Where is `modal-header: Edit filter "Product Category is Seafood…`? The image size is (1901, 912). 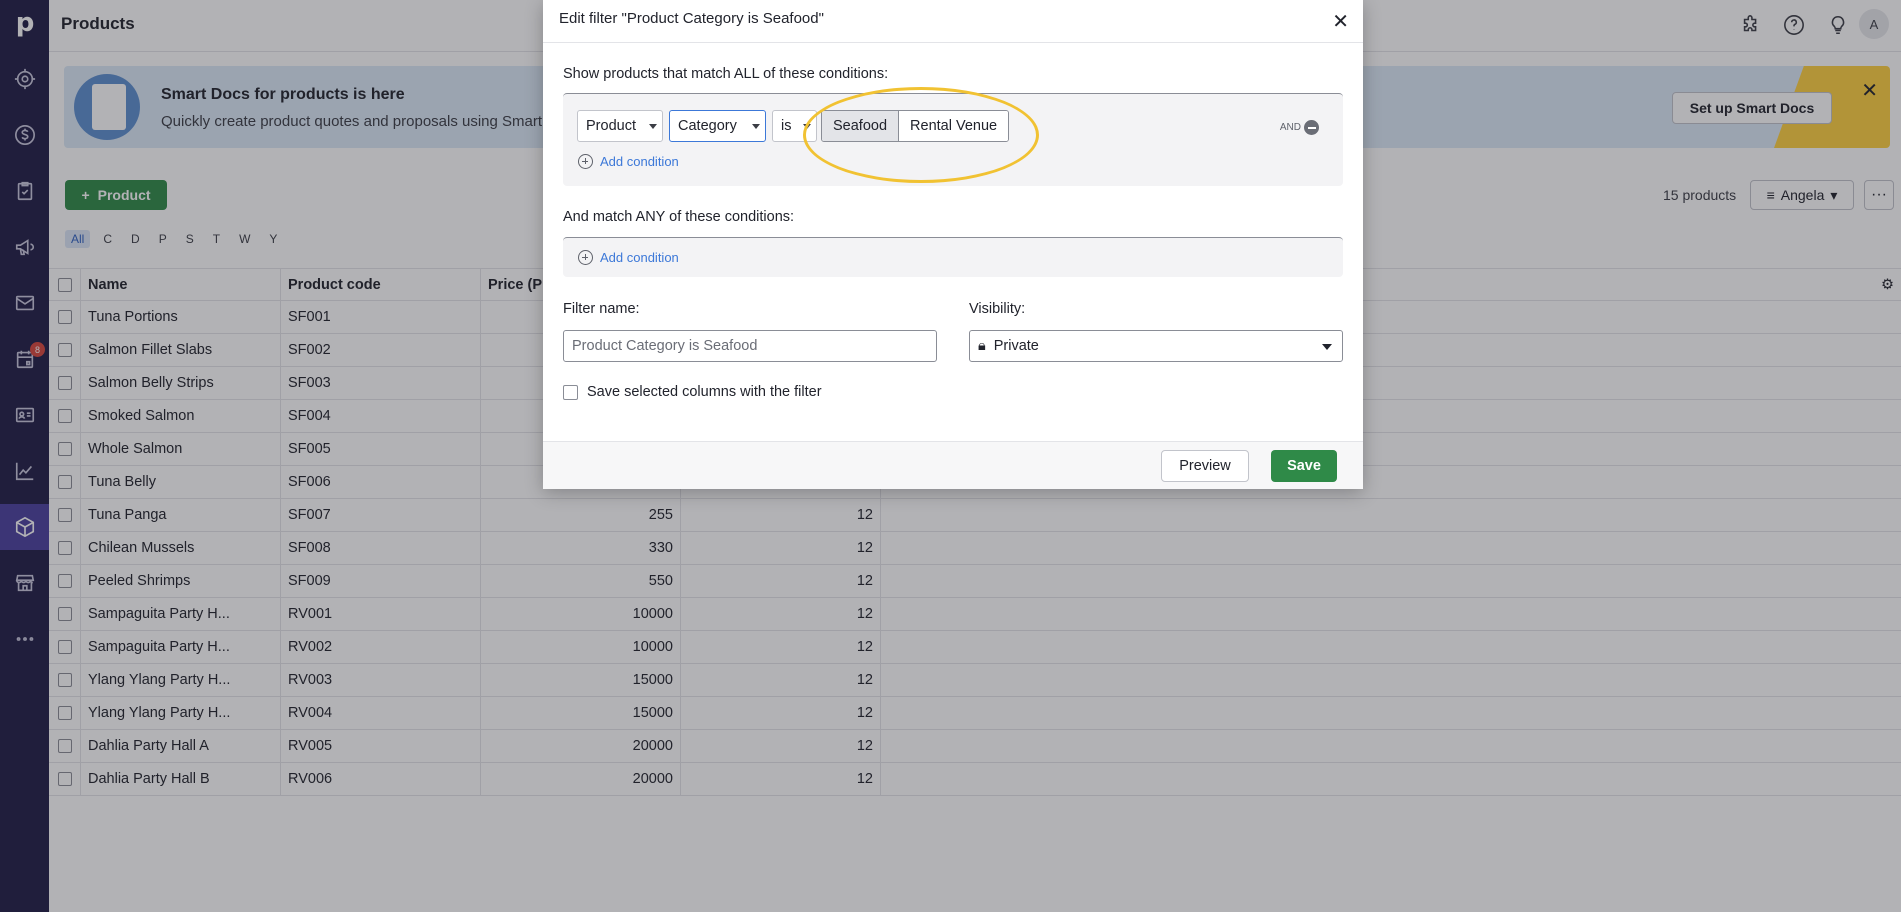 modal-header: Edit filter "Product Category is Seafood… is located at coordinates (953, 21).